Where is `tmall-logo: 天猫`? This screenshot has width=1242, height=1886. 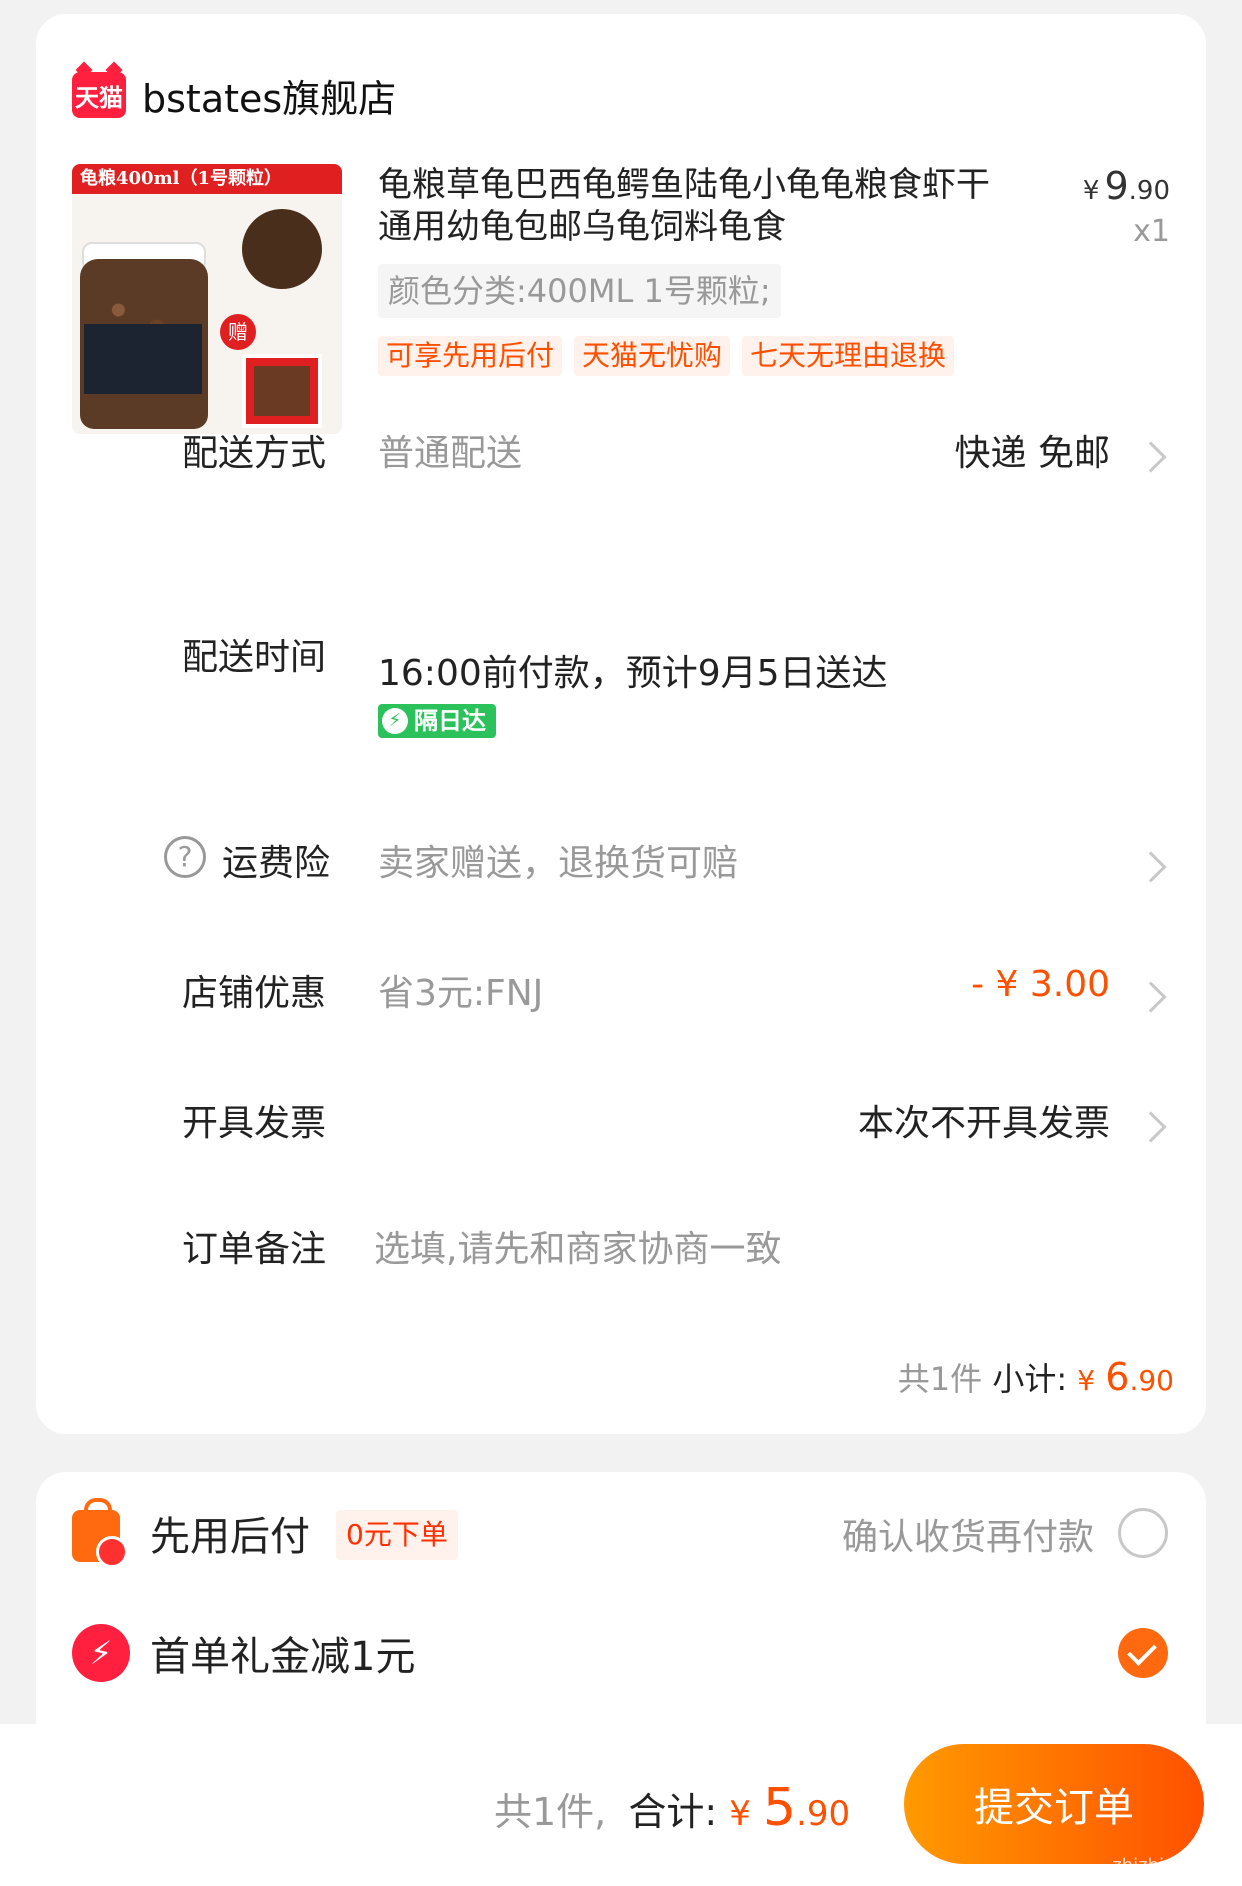
tmall-logo: 天猫 is located at coordinates (99, 95).